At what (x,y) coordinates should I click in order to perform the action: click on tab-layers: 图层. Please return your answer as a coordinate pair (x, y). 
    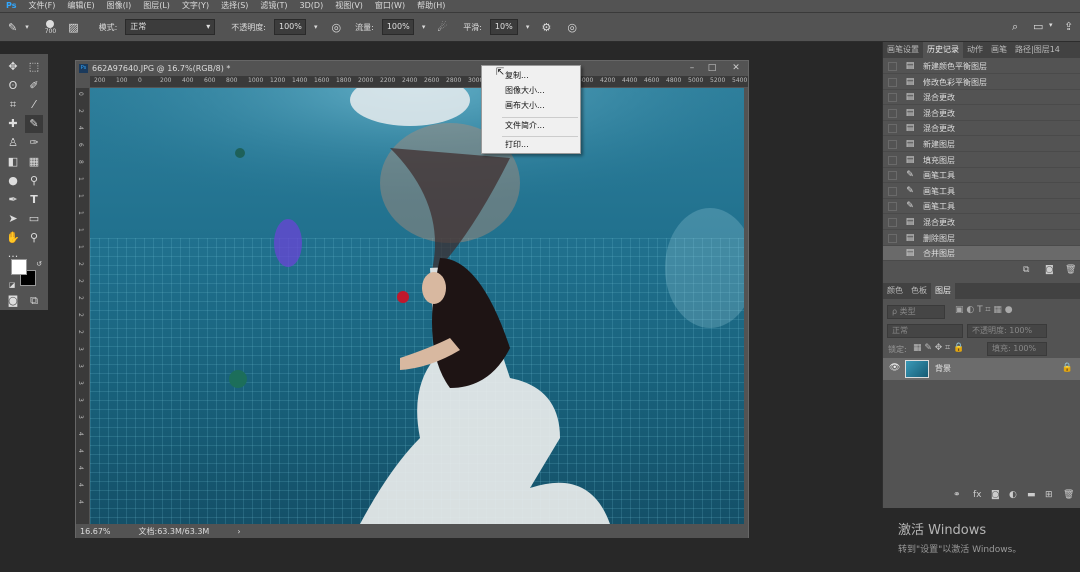
    Looking at the image, I should click on (943, 291).